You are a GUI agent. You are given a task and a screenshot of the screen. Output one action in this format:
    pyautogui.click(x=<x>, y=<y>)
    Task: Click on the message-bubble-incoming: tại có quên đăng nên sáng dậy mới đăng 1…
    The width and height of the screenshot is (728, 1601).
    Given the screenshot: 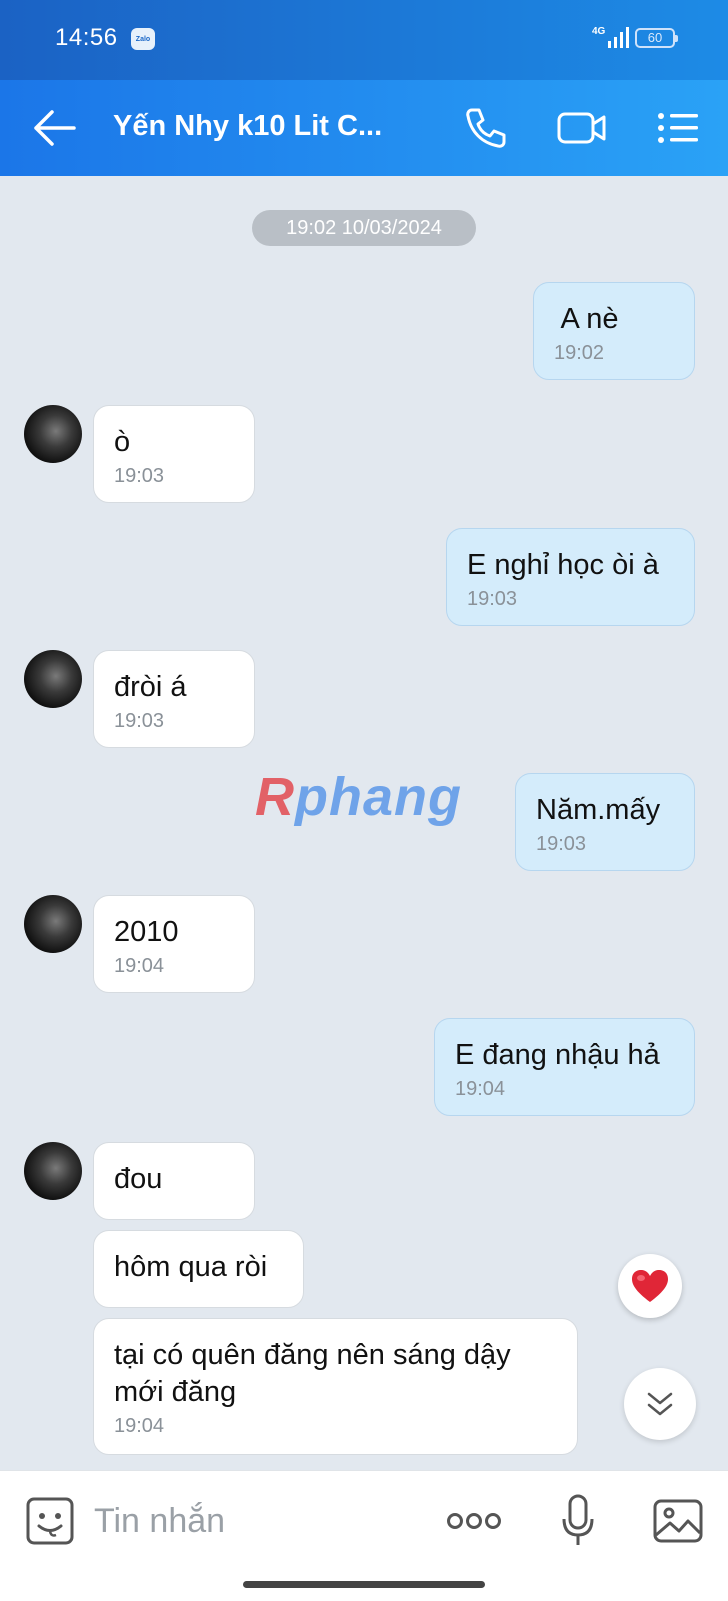 What is the action you would take?
    pyautogui.click(x=335, y=1386)
    